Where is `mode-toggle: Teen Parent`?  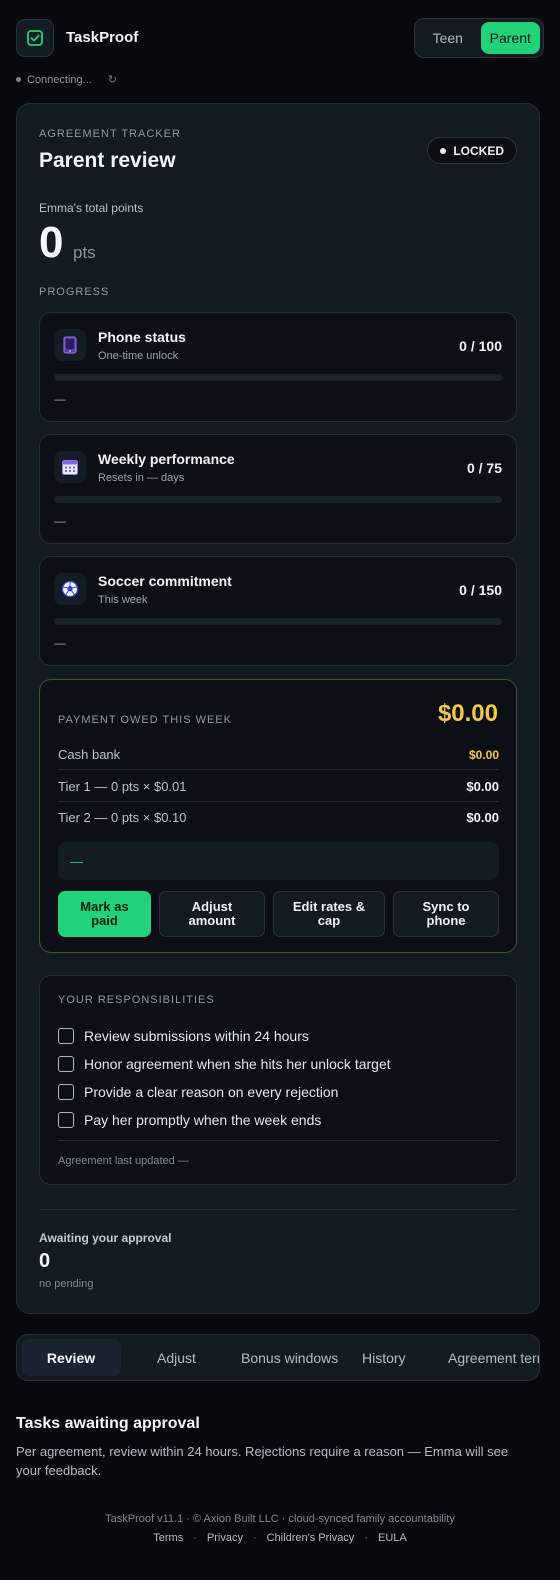
mode-toggle: Teen Parent is located at coordinates (479, 38).